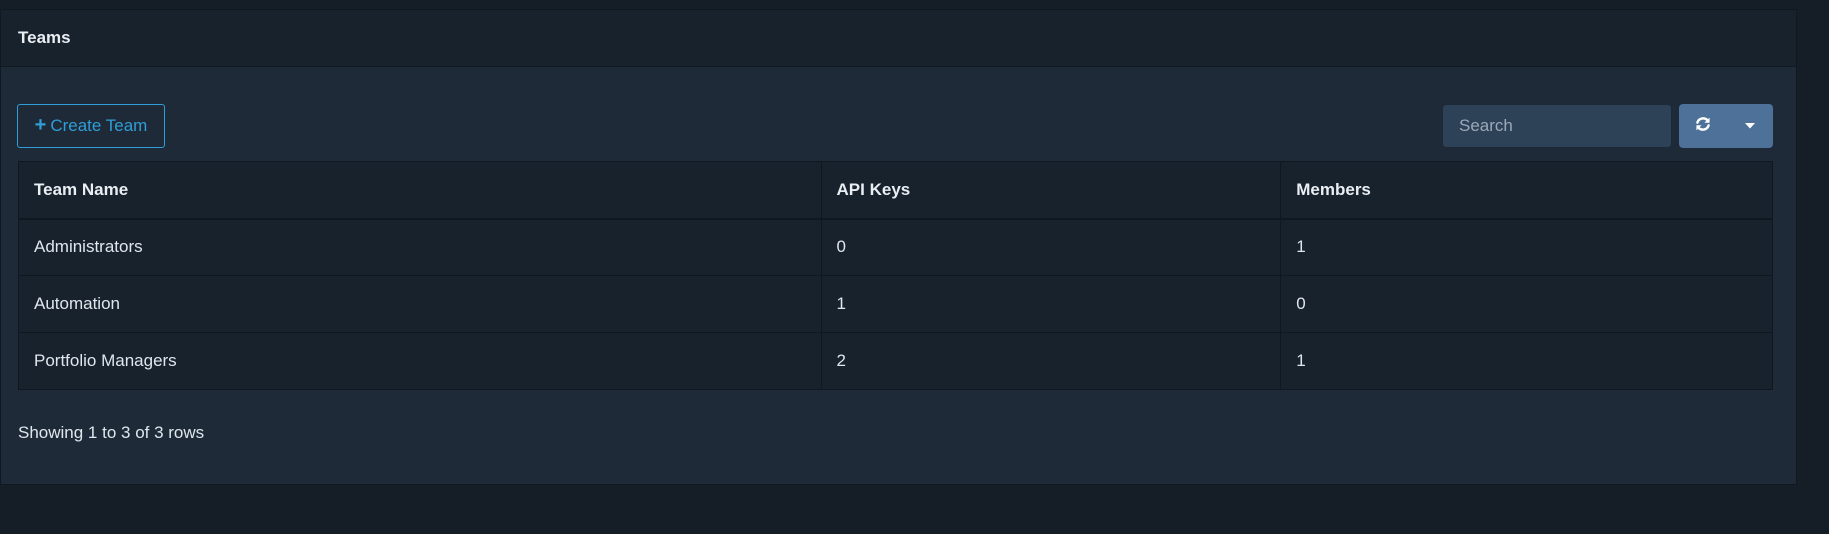 The width and height of the screenshot is (1829, 534). I want to click on table-row: Administrators 0 1, so click(895, 247).